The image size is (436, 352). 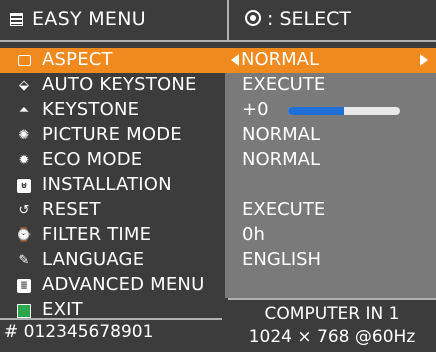 What do you see at coordinates (119, 84) in the screenshot?
I see `menu-item-label: AUTO KEYSTONE` at bounding box center [119, 84].